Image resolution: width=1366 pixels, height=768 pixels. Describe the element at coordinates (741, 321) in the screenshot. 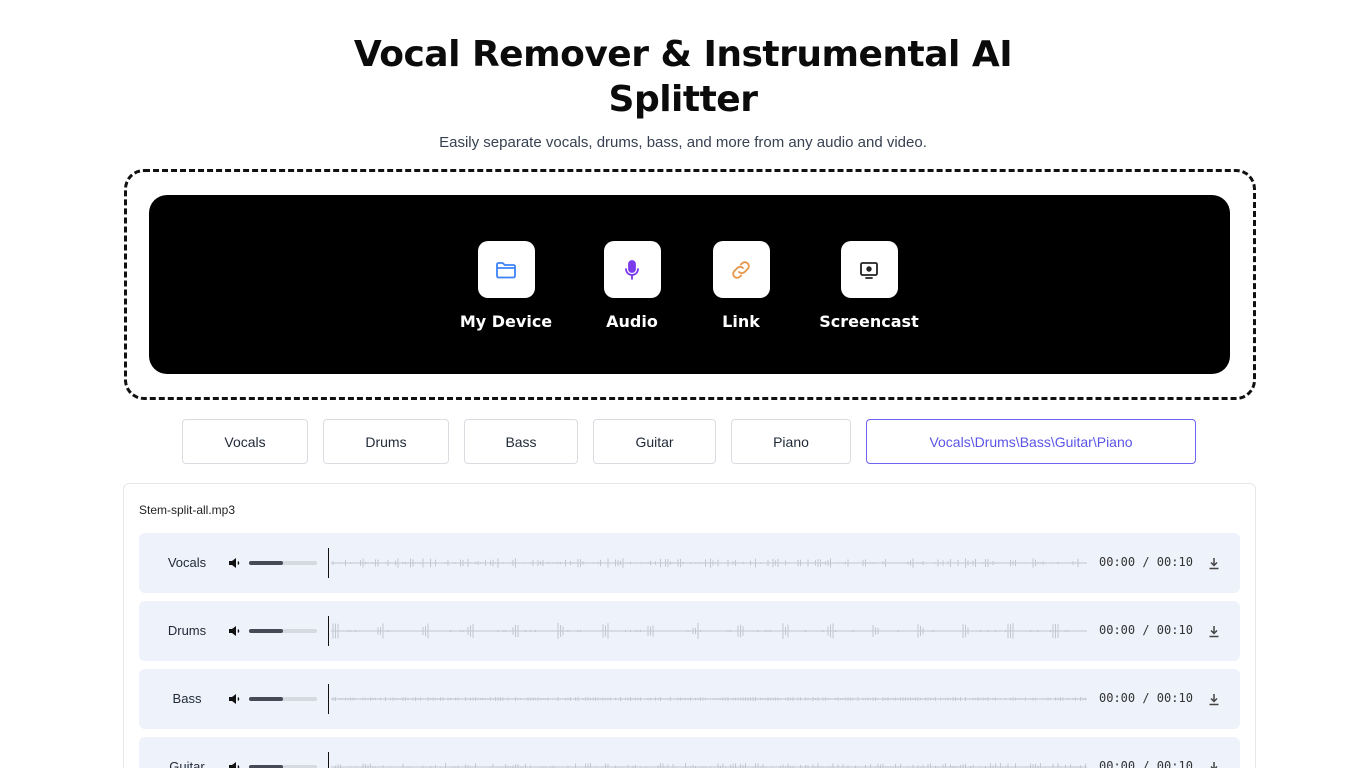

I see `source-label: Link` at that location.